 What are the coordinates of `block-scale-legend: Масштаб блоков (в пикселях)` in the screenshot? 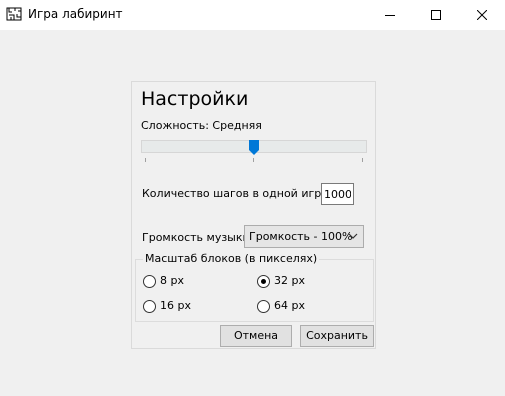 It's located at (231, 259).